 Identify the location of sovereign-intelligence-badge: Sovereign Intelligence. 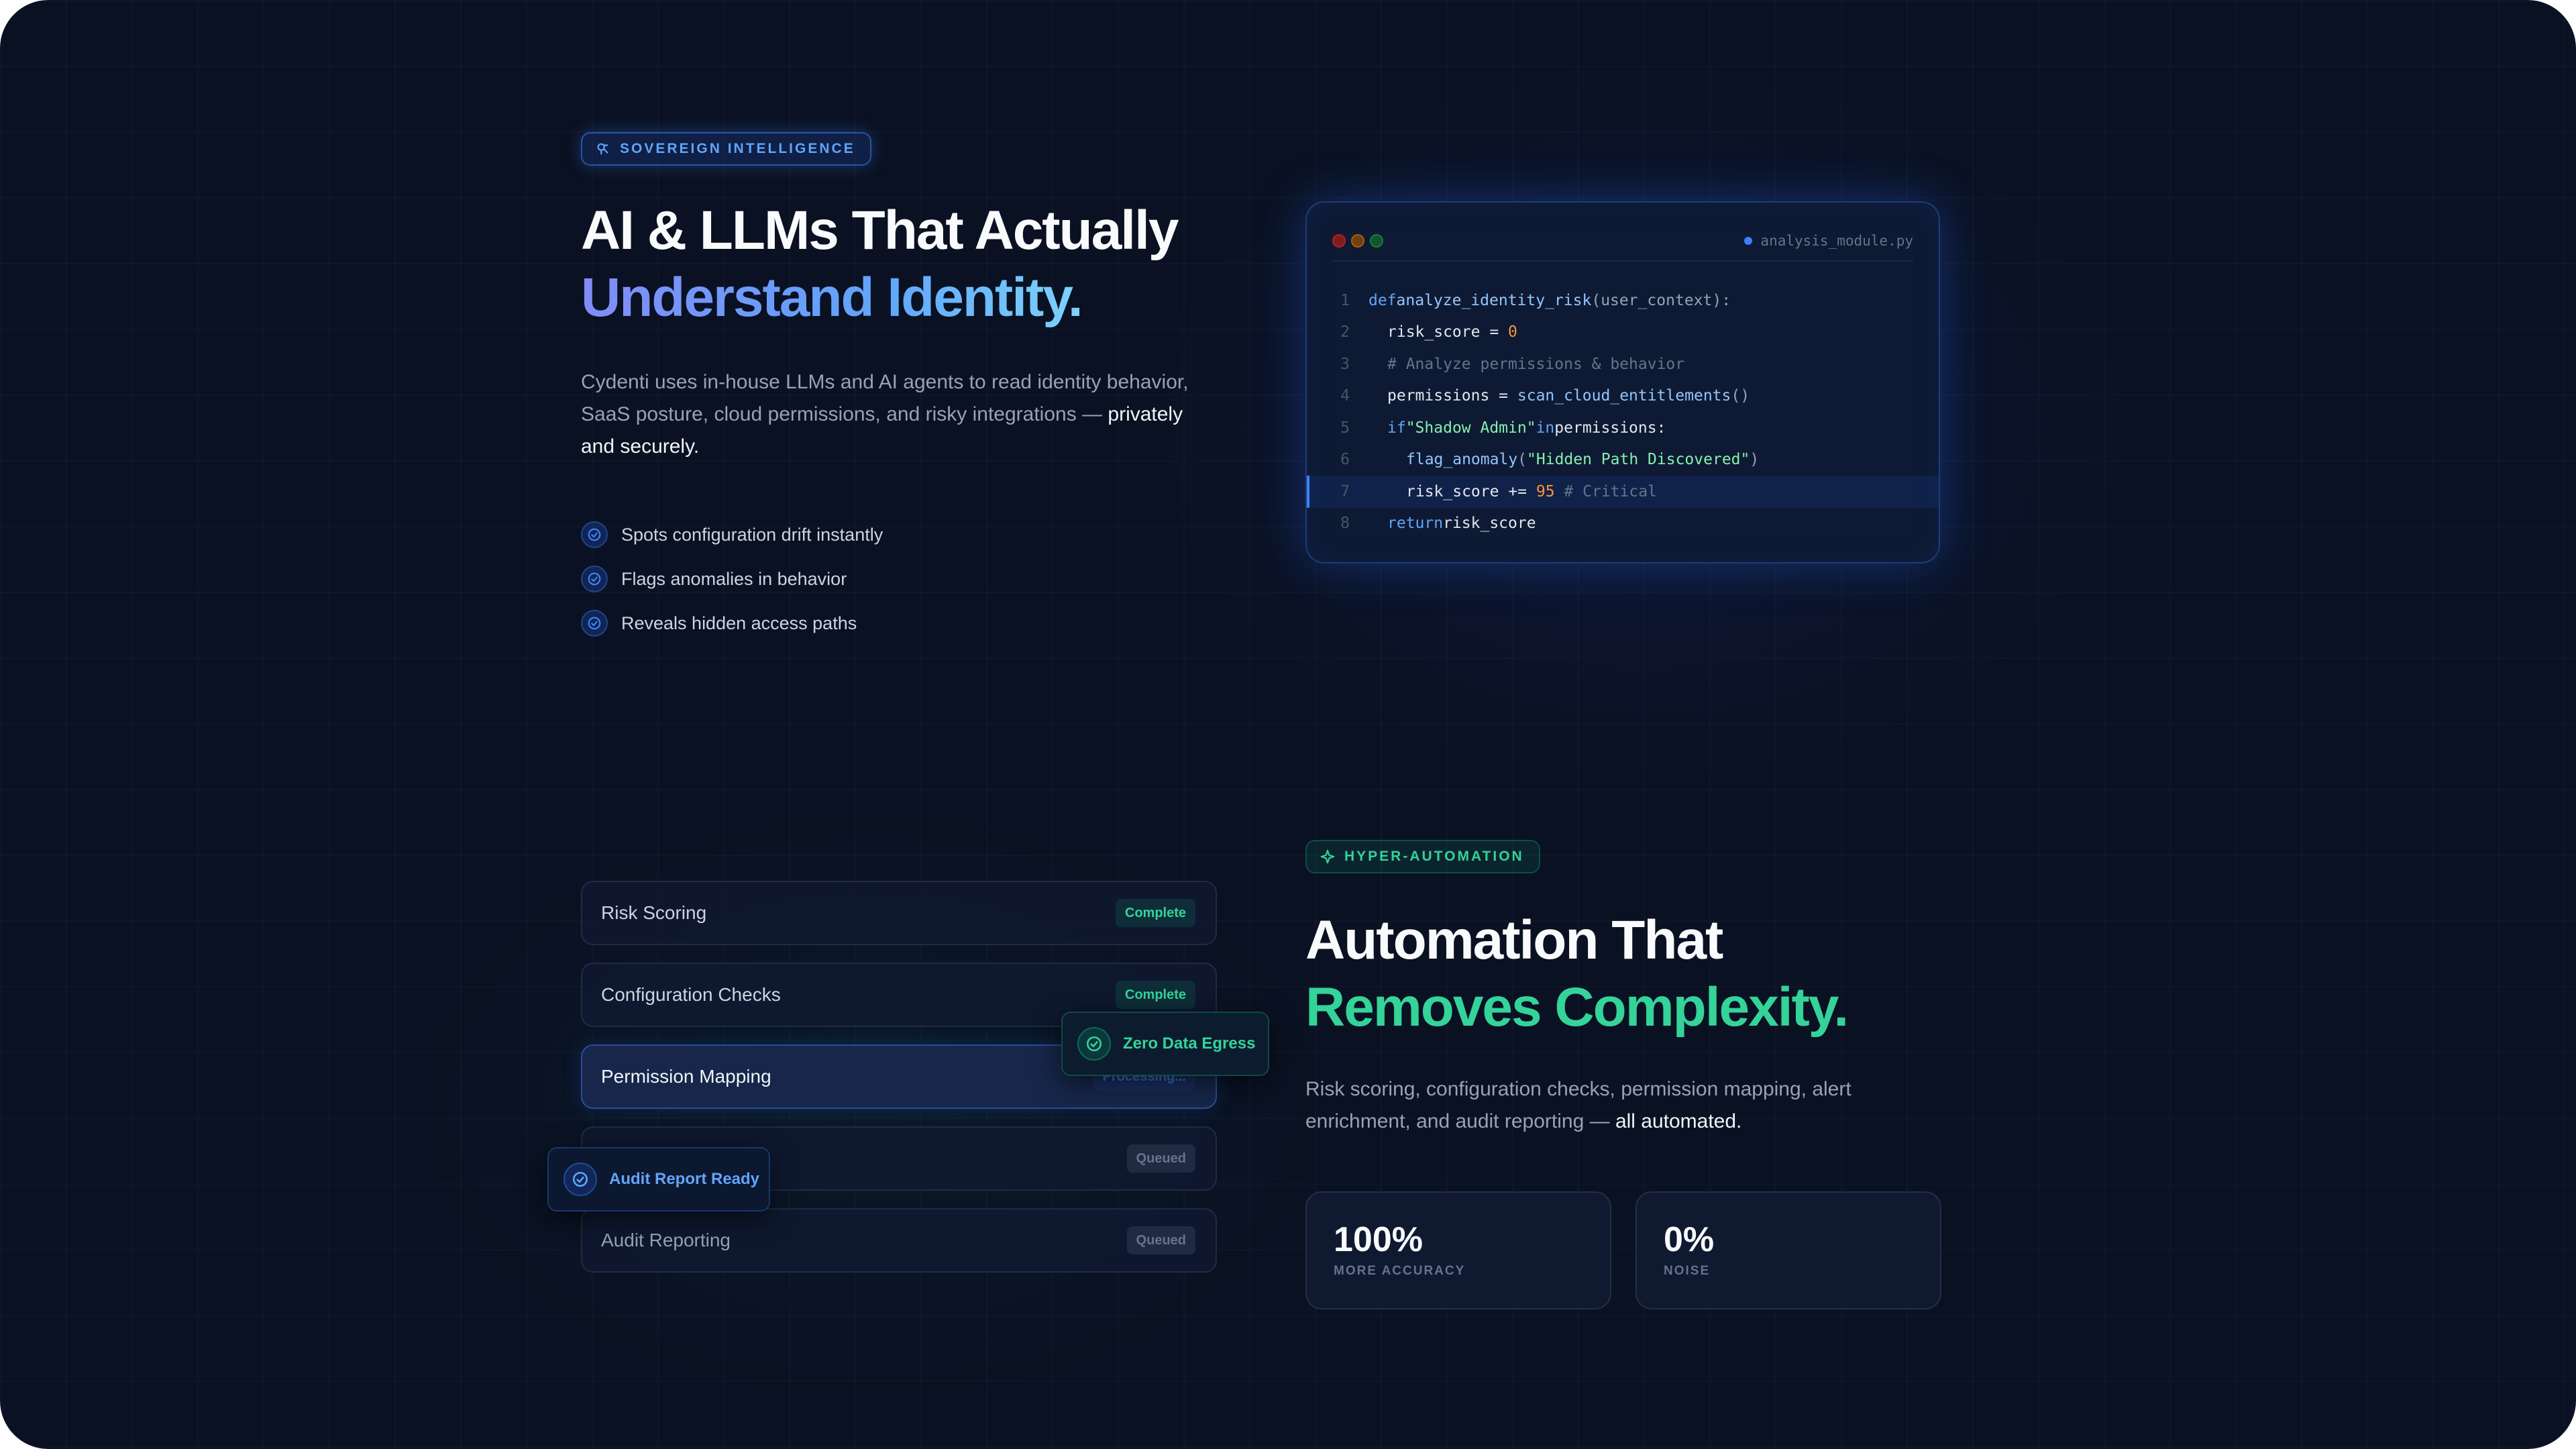
(726, 149).